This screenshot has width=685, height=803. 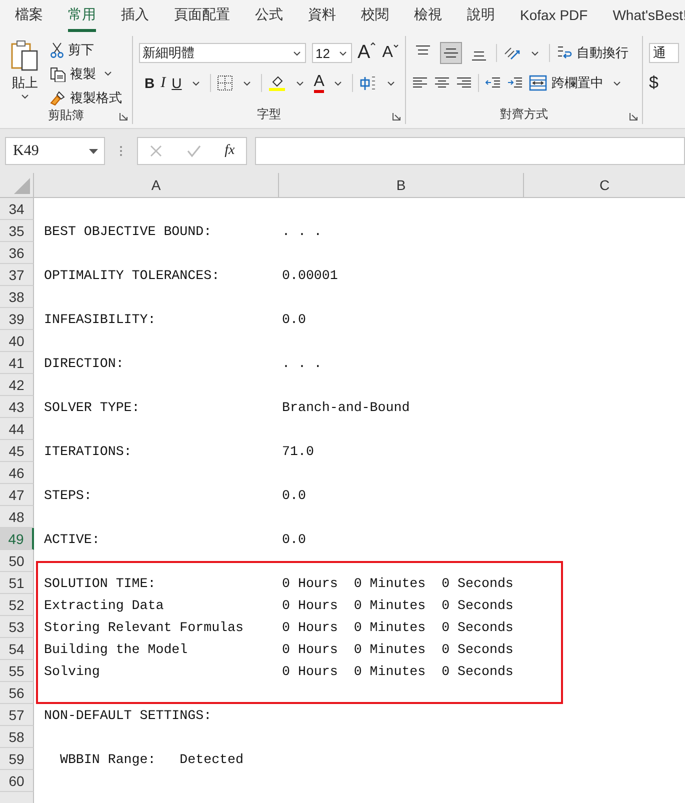 What do you see at coordinates (319, 83) in the screenshot?
I see `font-color-button: A` at bounding box center [319, 83].